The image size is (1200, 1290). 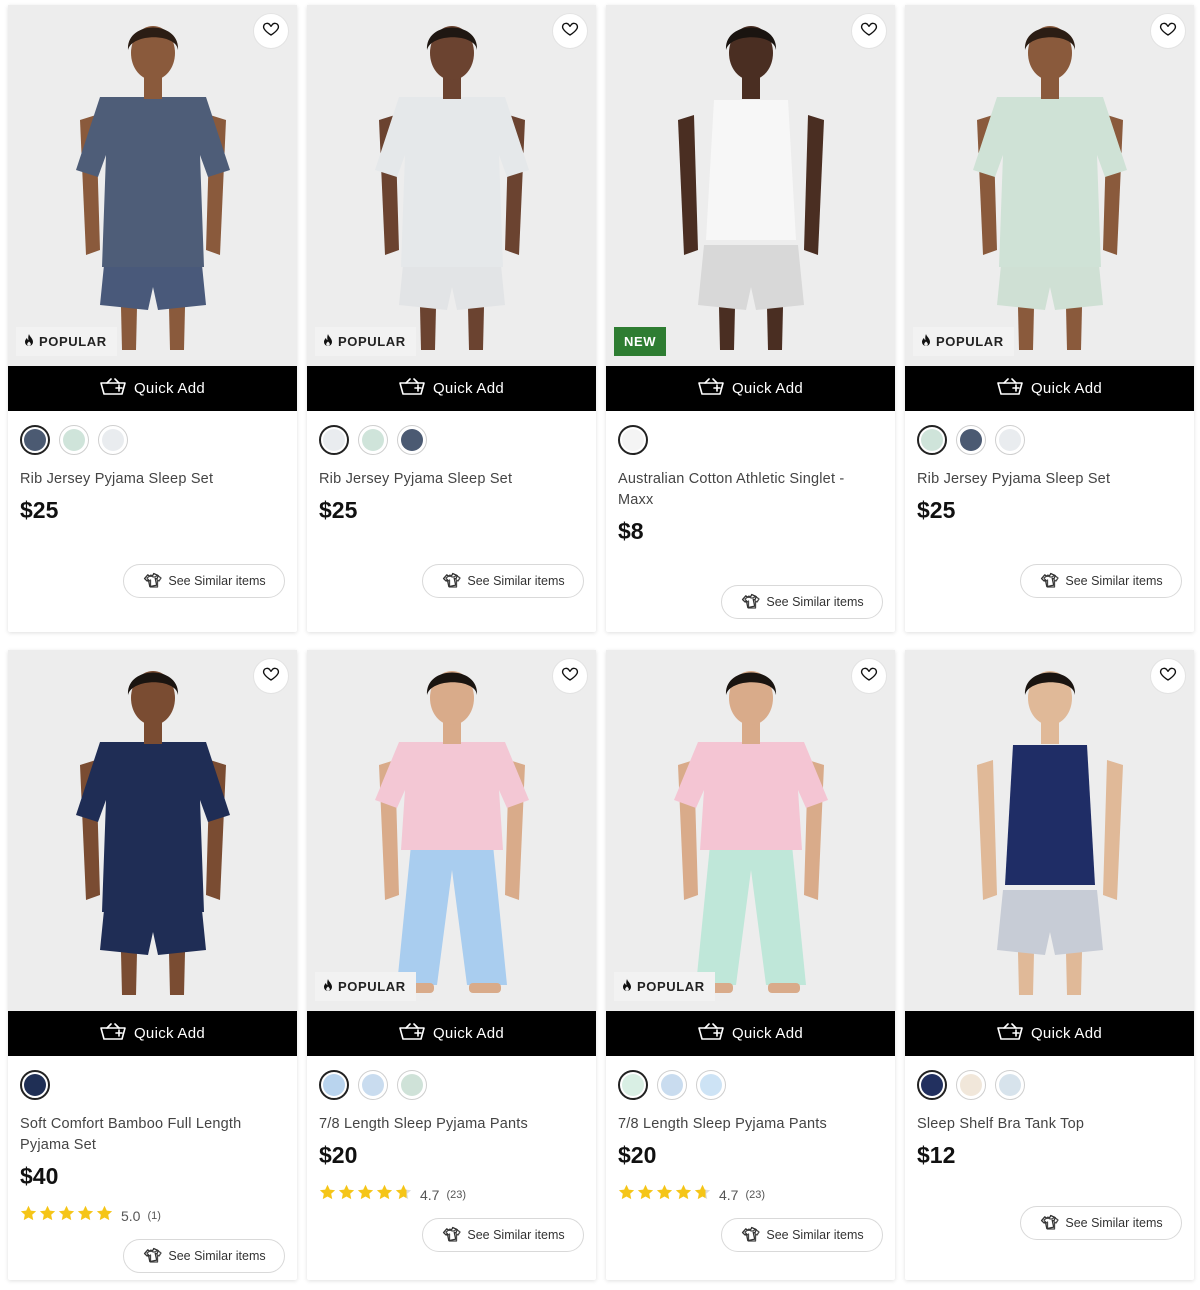 I want to click on product-price: $20, so click(x=338, y=1155).